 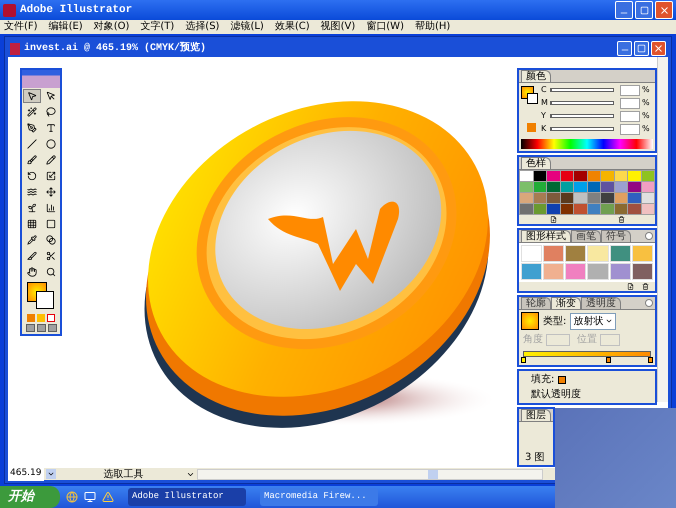 I want to click on angle-field, so click(x=558, y=340).